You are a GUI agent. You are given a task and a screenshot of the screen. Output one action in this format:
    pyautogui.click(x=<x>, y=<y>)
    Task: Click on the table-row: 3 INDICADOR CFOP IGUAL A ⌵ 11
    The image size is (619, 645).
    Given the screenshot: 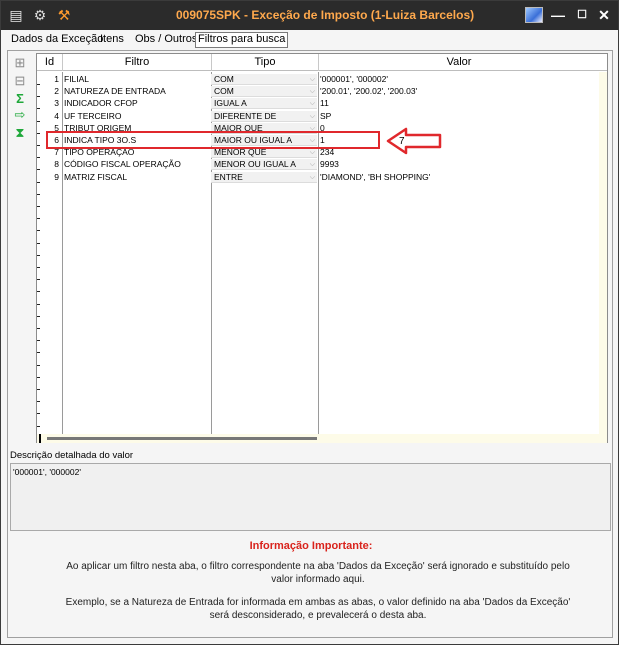 What is the action you would take?
    pyautogui.click(x=318, y=104)
    